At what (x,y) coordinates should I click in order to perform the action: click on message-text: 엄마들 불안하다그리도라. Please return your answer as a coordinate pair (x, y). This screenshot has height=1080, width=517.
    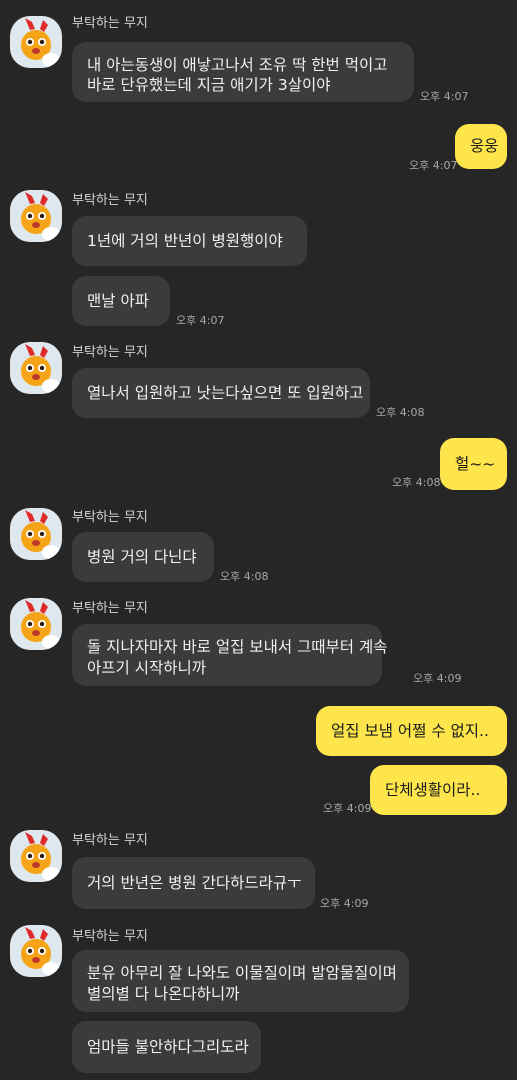
    Looking at the image, I should click on (168, 1047).